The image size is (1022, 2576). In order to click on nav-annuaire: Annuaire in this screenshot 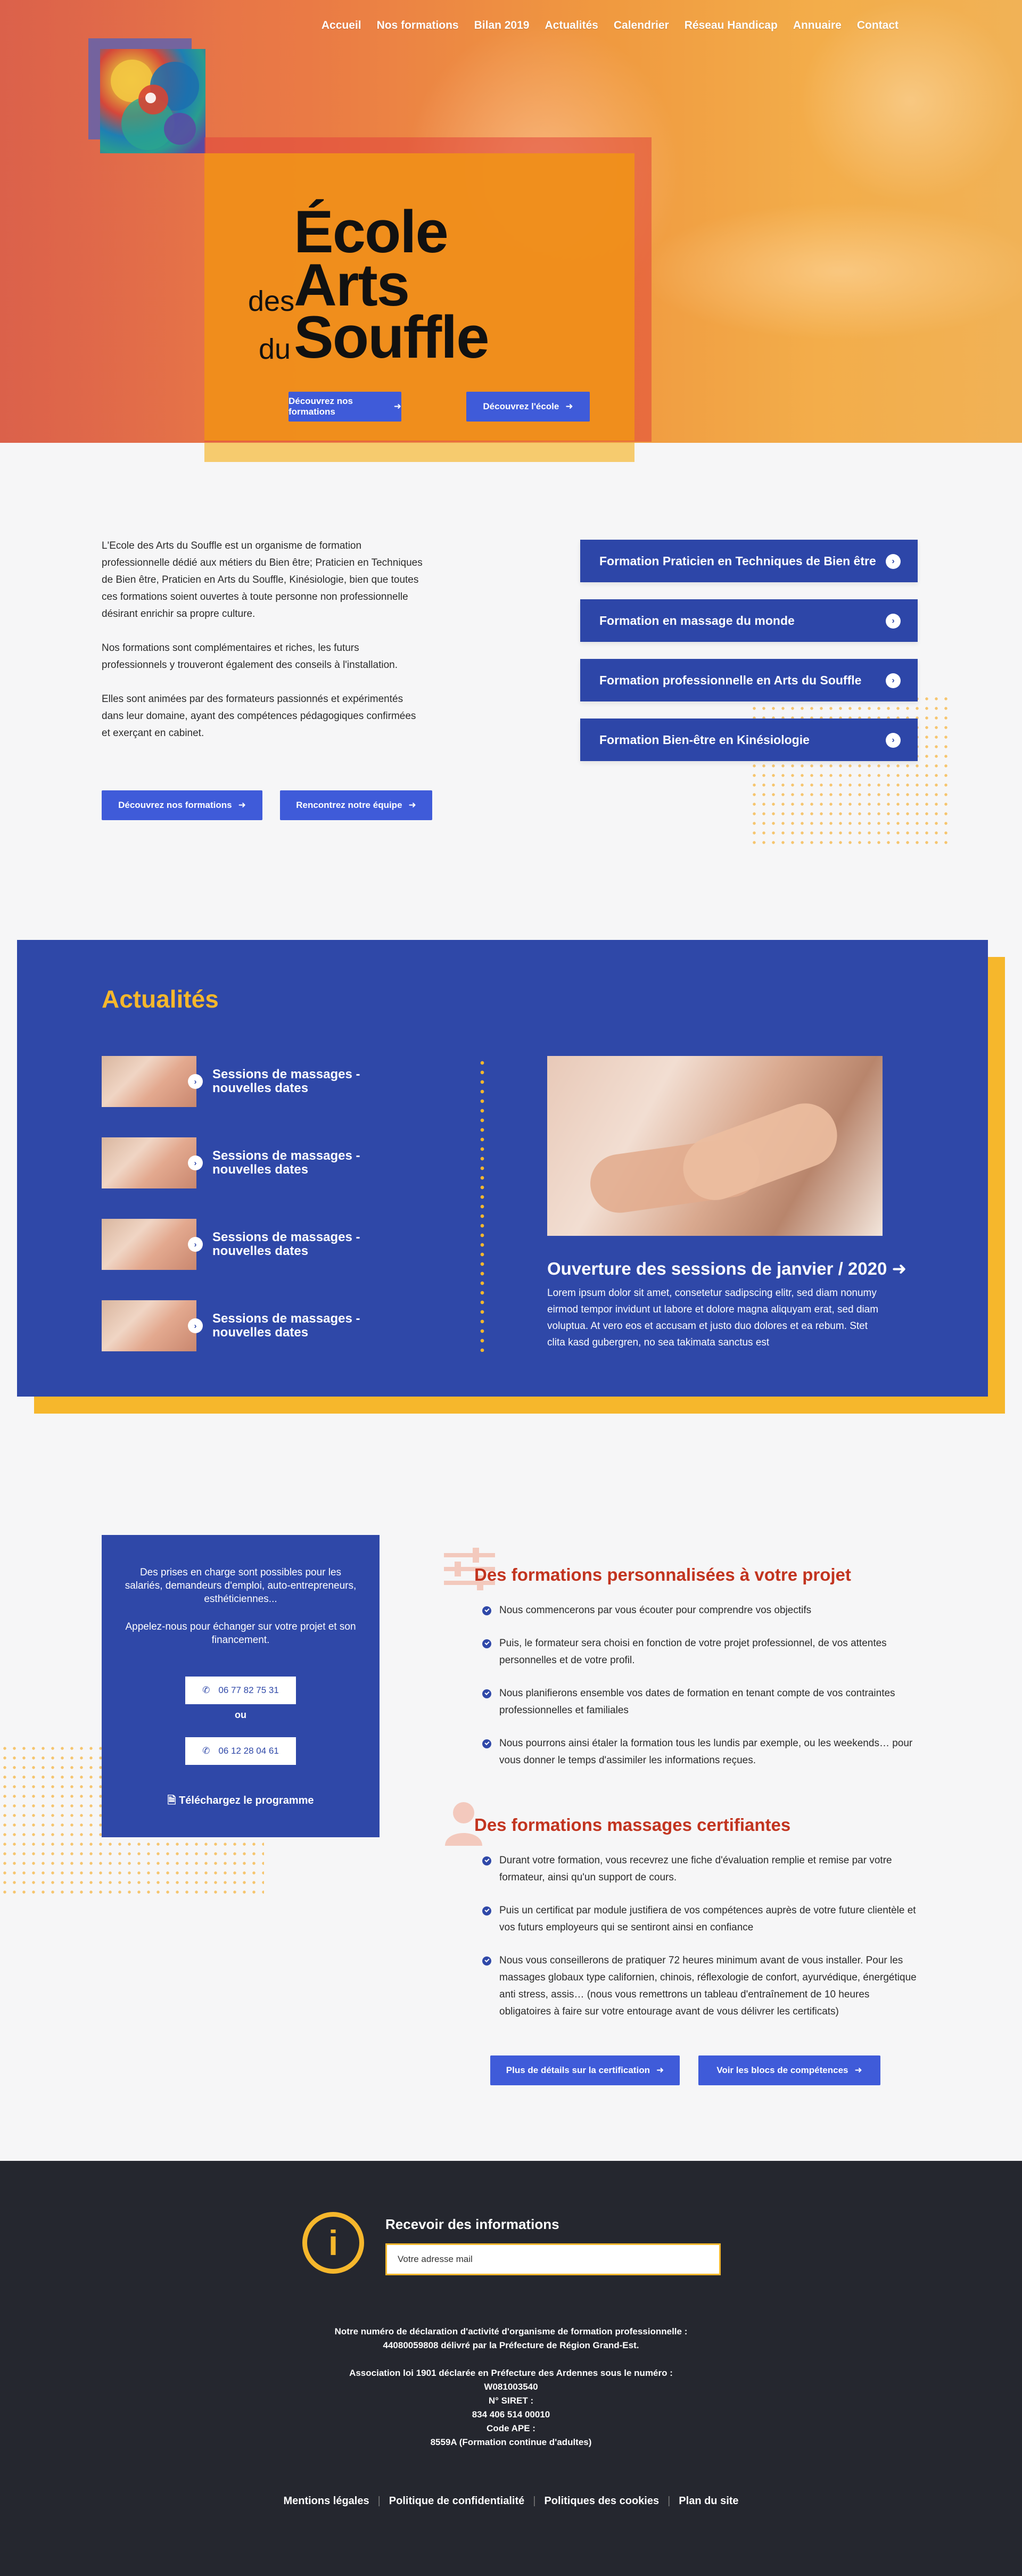, I will do `click(818, 25)`.